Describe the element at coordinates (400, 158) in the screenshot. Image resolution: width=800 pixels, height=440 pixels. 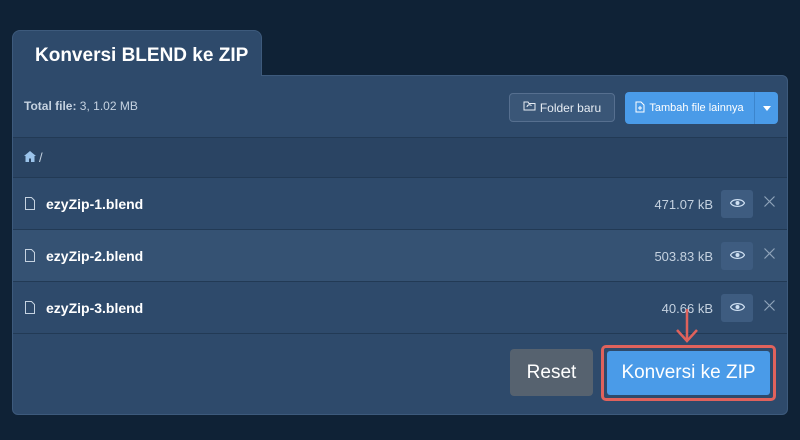
I see `breadcrumb: /` at that location.